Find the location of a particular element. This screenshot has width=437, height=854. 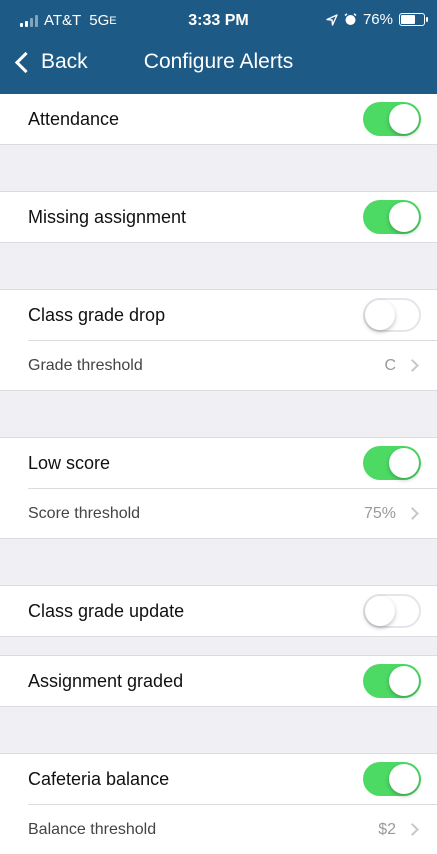

alarm-icon is located at coordinates (350, 19).